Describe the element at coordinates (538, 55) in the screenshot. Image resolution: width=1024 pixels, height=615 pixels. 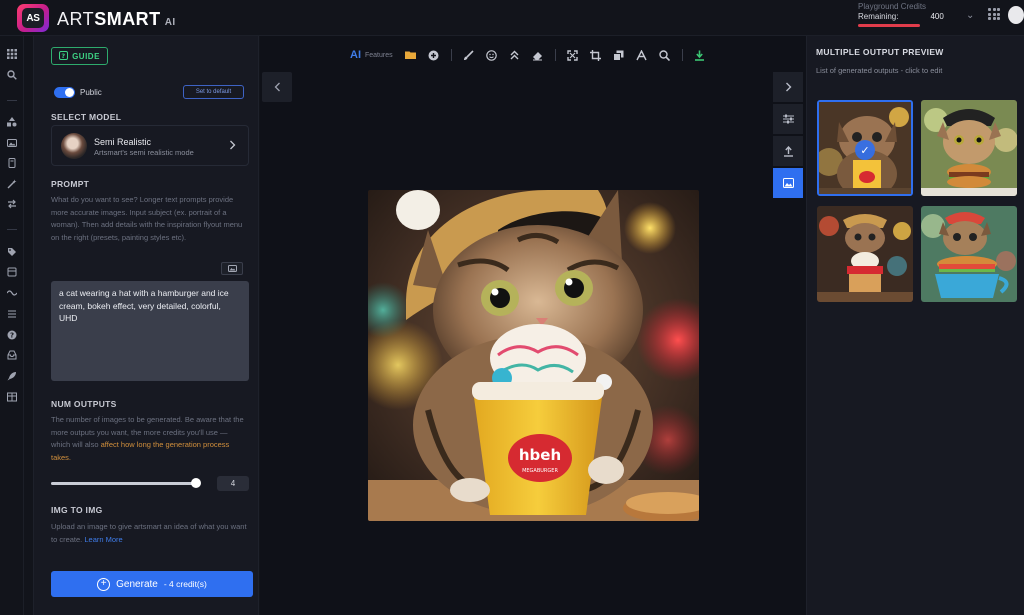
I see `eraser-icon` at that location.